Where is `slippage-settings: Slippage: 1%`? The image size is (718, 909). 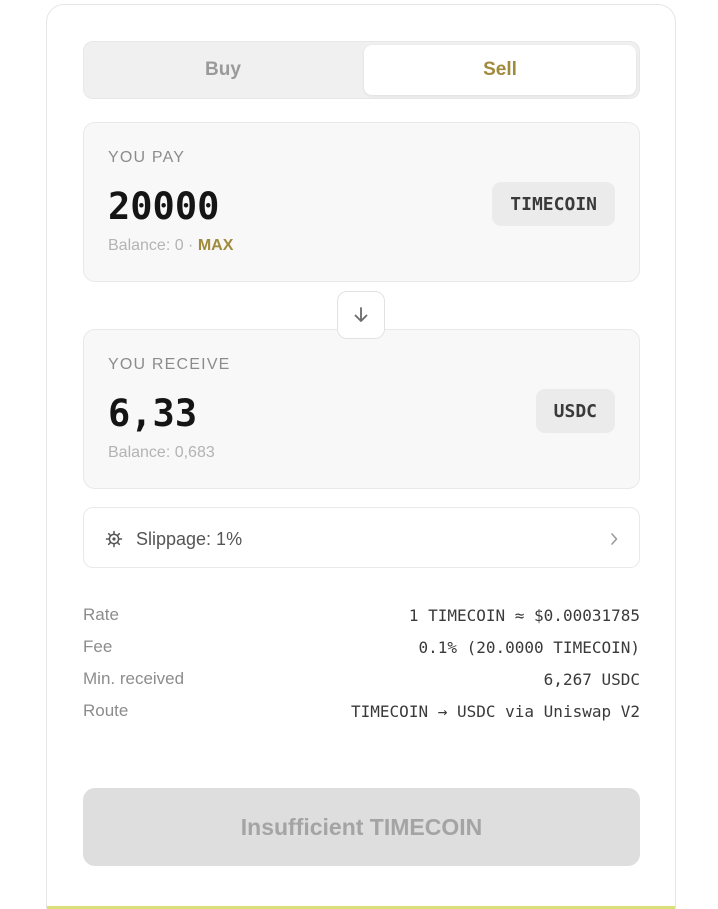 slippage-settings: Slippage: 1% is located at coordinates (361, 537).